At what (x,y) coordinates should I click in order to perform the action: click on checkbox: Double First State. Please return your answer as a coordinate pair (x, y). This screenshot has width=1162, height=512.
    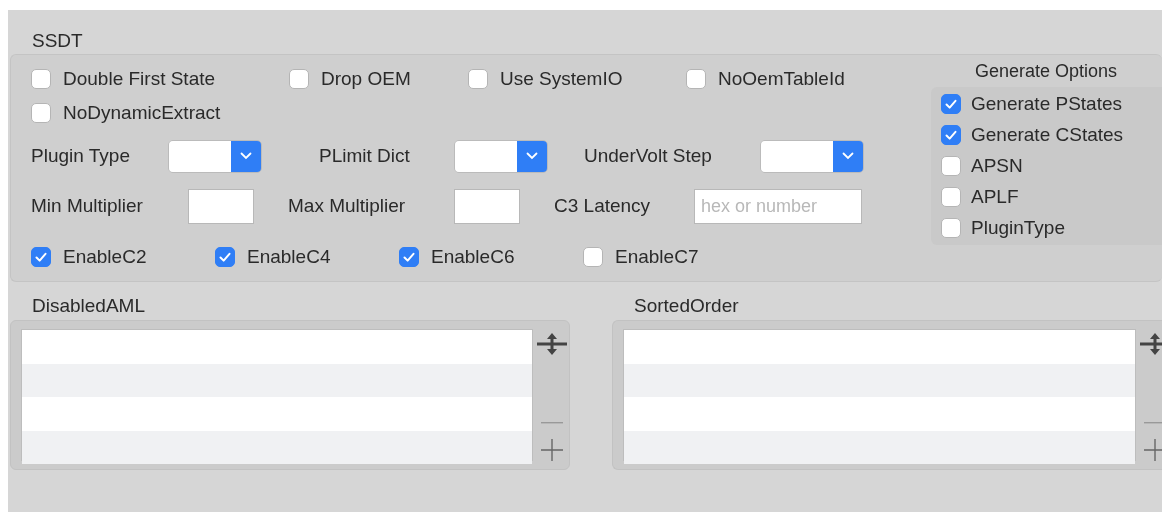
    Looking at the image, I should click on (160, 79).